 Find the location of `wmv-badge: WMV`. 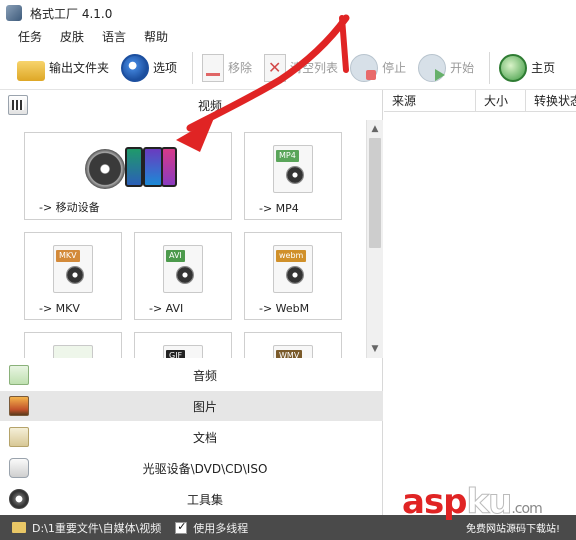

wmv-badge: WMV is located at coordinates (289, 354).